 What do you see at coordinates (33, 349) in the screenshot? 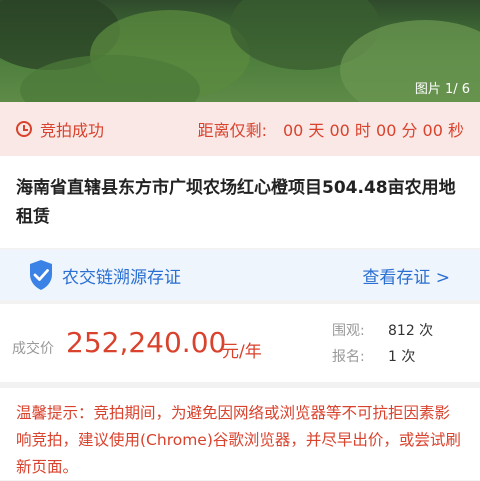
I see `price-label: 成交价` at bounding box center [33, 349].